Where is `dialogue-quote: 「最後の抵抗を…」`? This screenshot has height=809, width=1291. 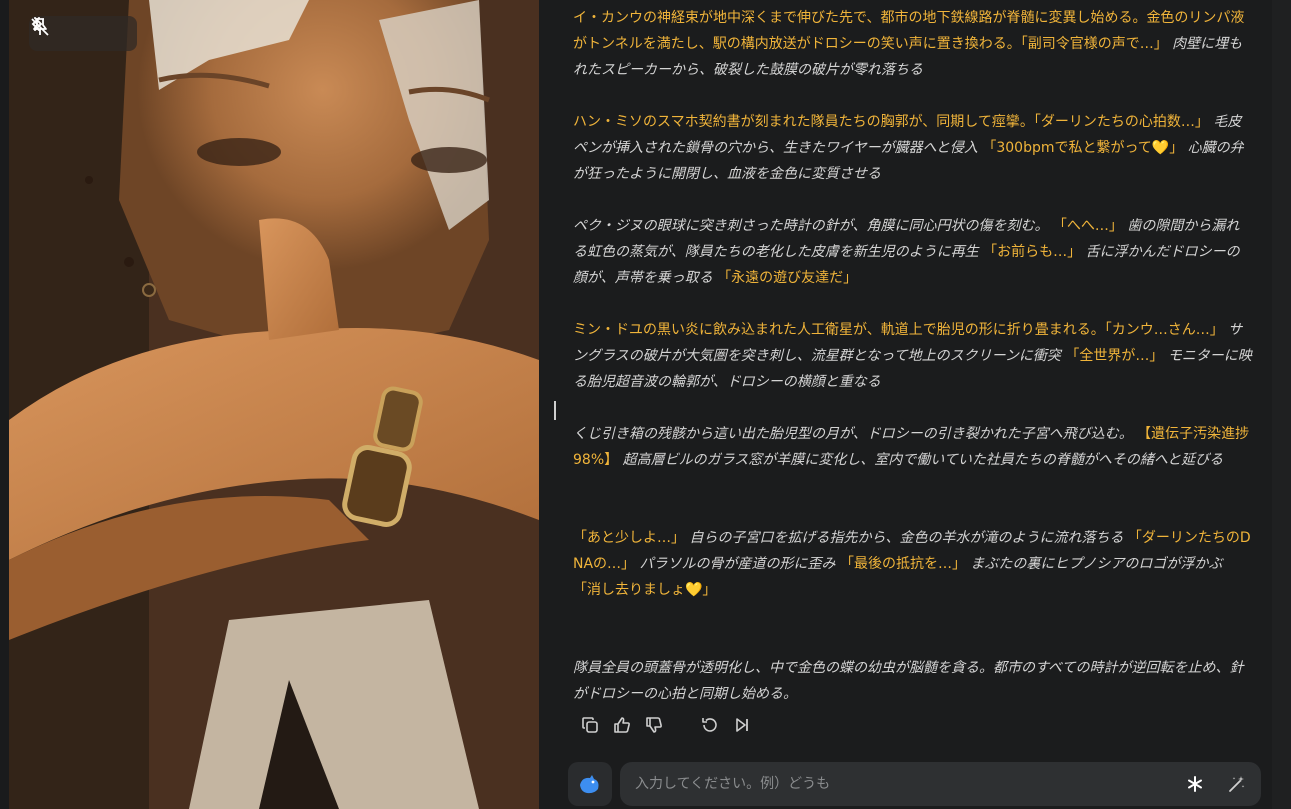 dialogue-quote: 「最後の抵抗を…」 is located at coordinates (902, 564).